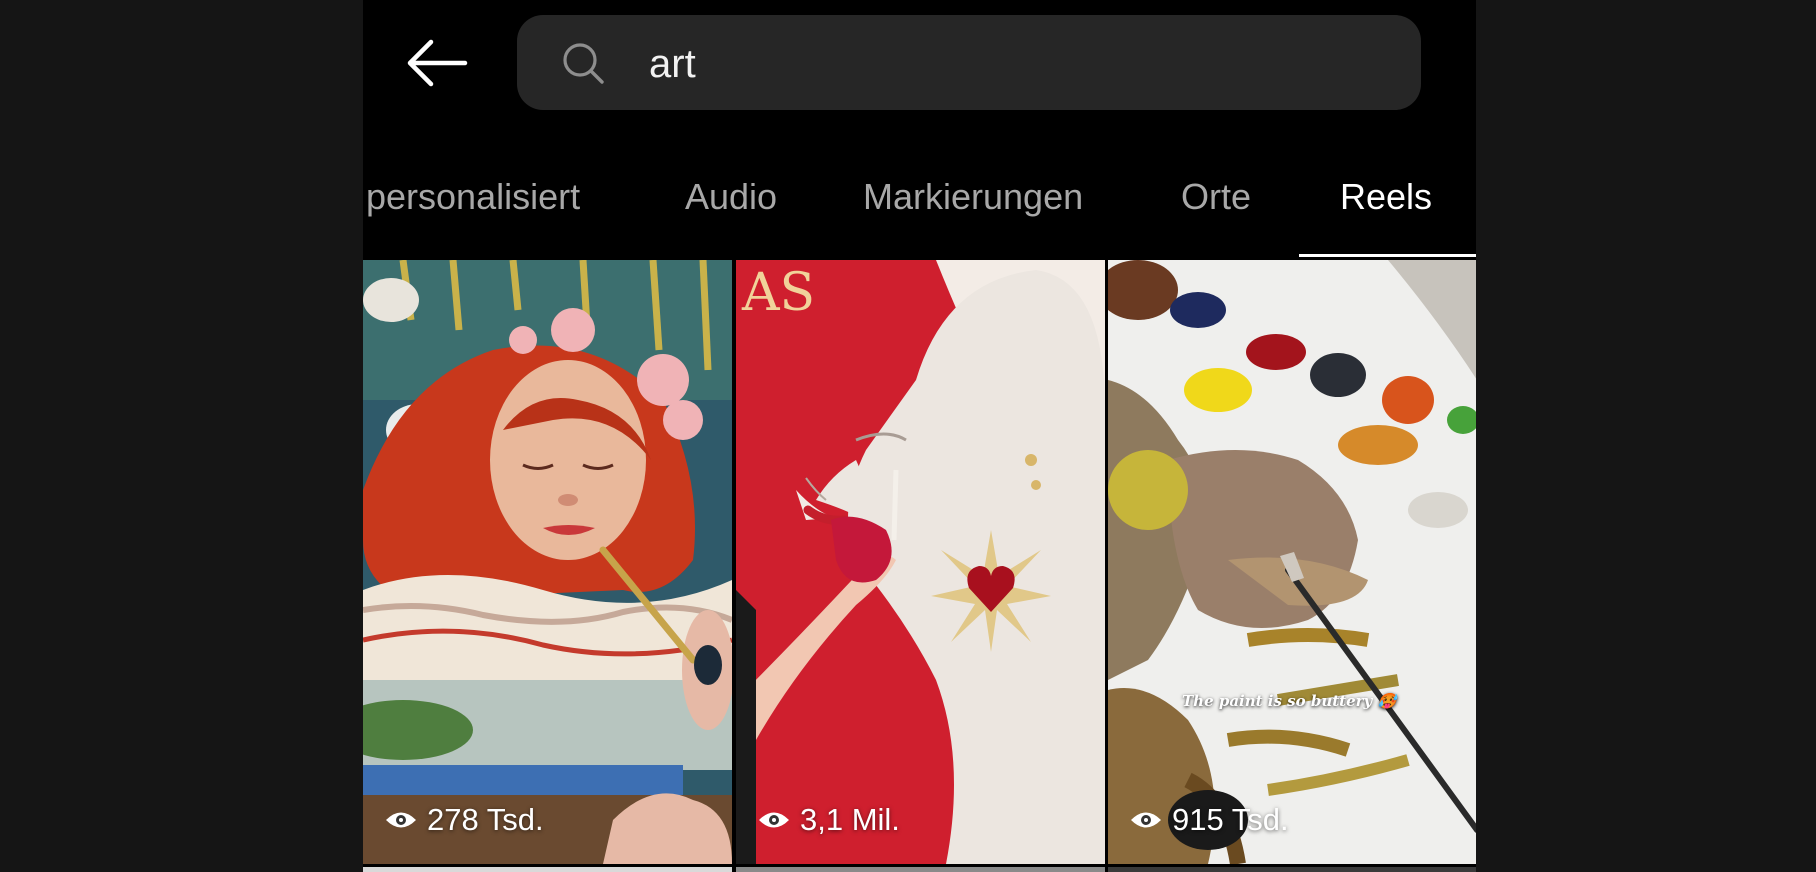 This screenshot has height=872, width=1816. I want to click on search-bar, so click(969, 62).